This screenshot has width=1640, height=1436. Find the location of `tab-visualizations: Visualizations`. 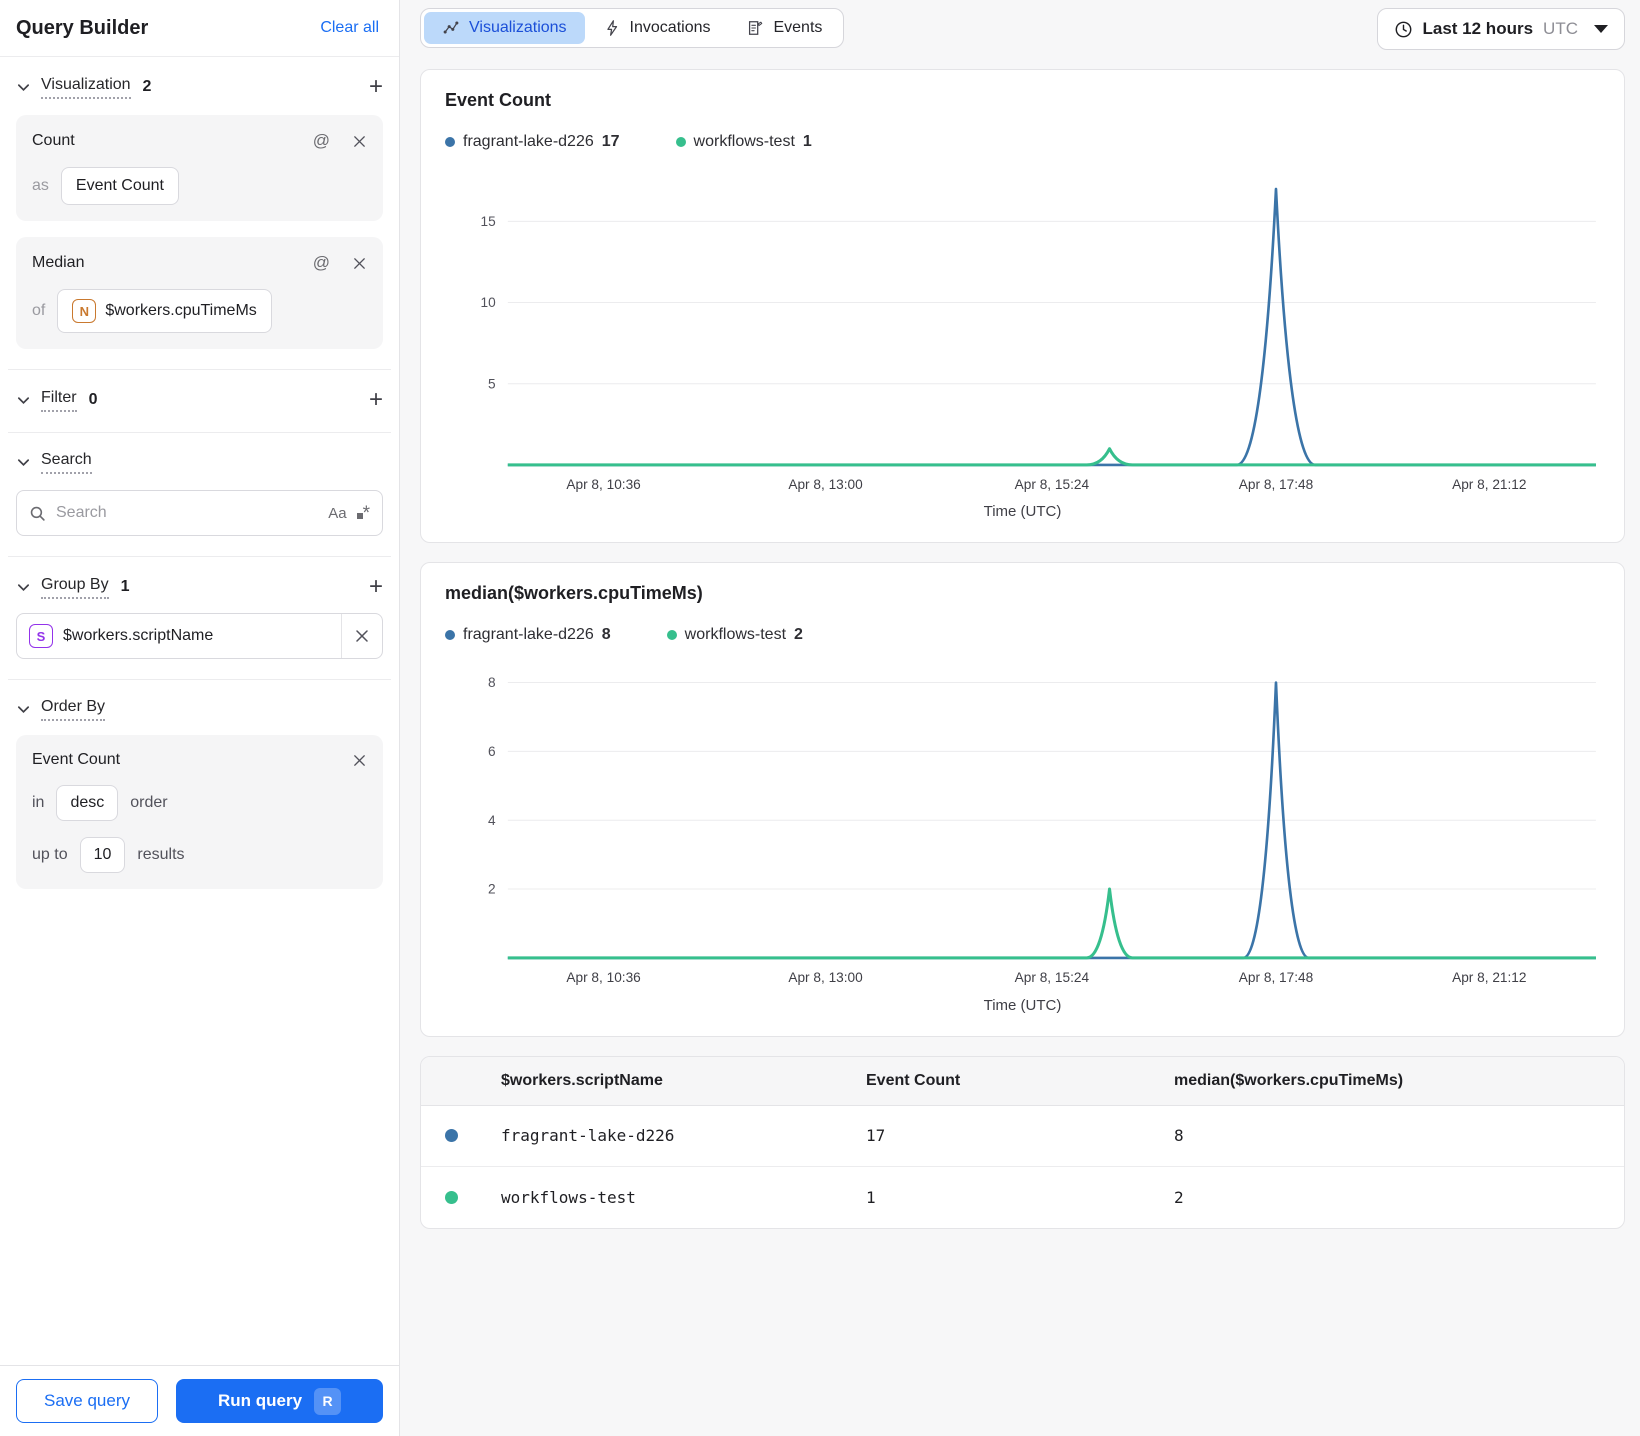

tab-visualizations: Visualizations is located at coordinates (504, 28).